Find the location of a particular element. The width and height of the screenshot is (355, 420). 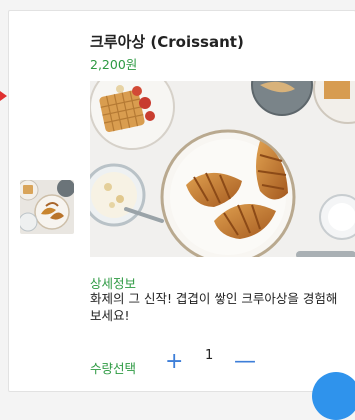

quantity-label: 수량선택 is located at coordinates (113, 368).